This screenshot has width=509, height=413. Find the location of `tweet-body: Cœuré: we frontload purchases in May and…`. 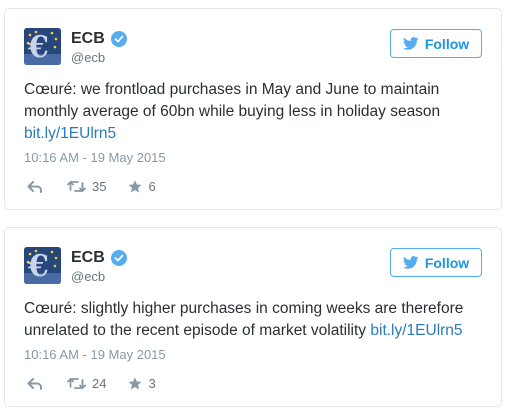

tweet-body: Cœuré: we frontload purchases in May and… is located at coordinates (232, 100).